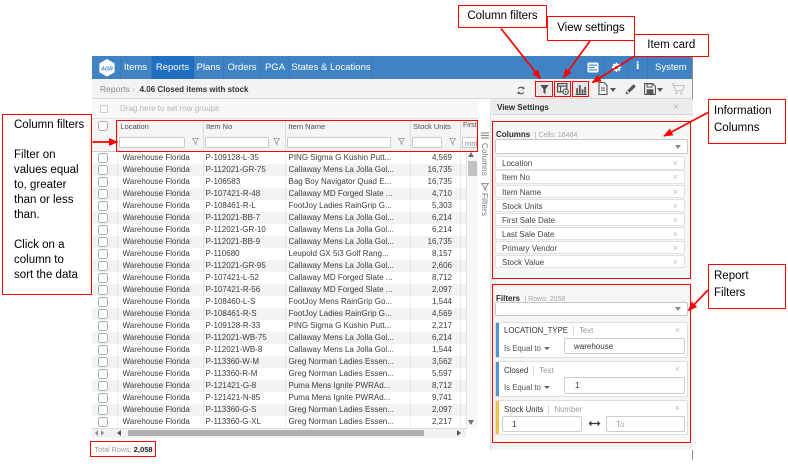 The image size is (788, 466). Describe the element at coordinates (106, 69) in the screenshot. I see `svg-text: AGR` at that location.